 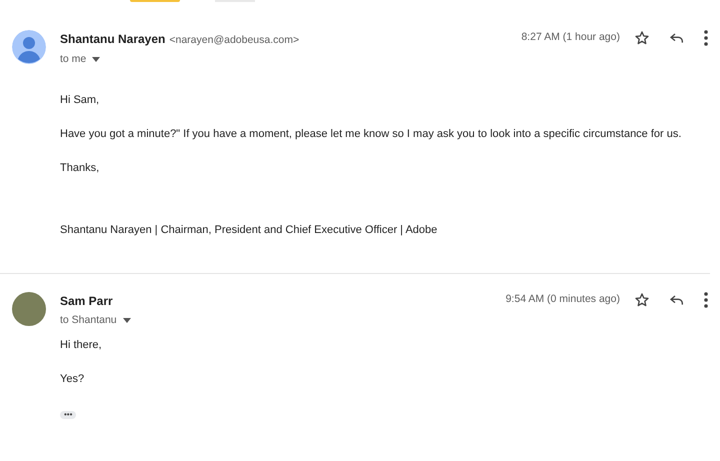 What do you see at coordinates (88, 320) in the screenshot?
I see `recipient-label: to Shantanu` at bounding box center [88, 320].